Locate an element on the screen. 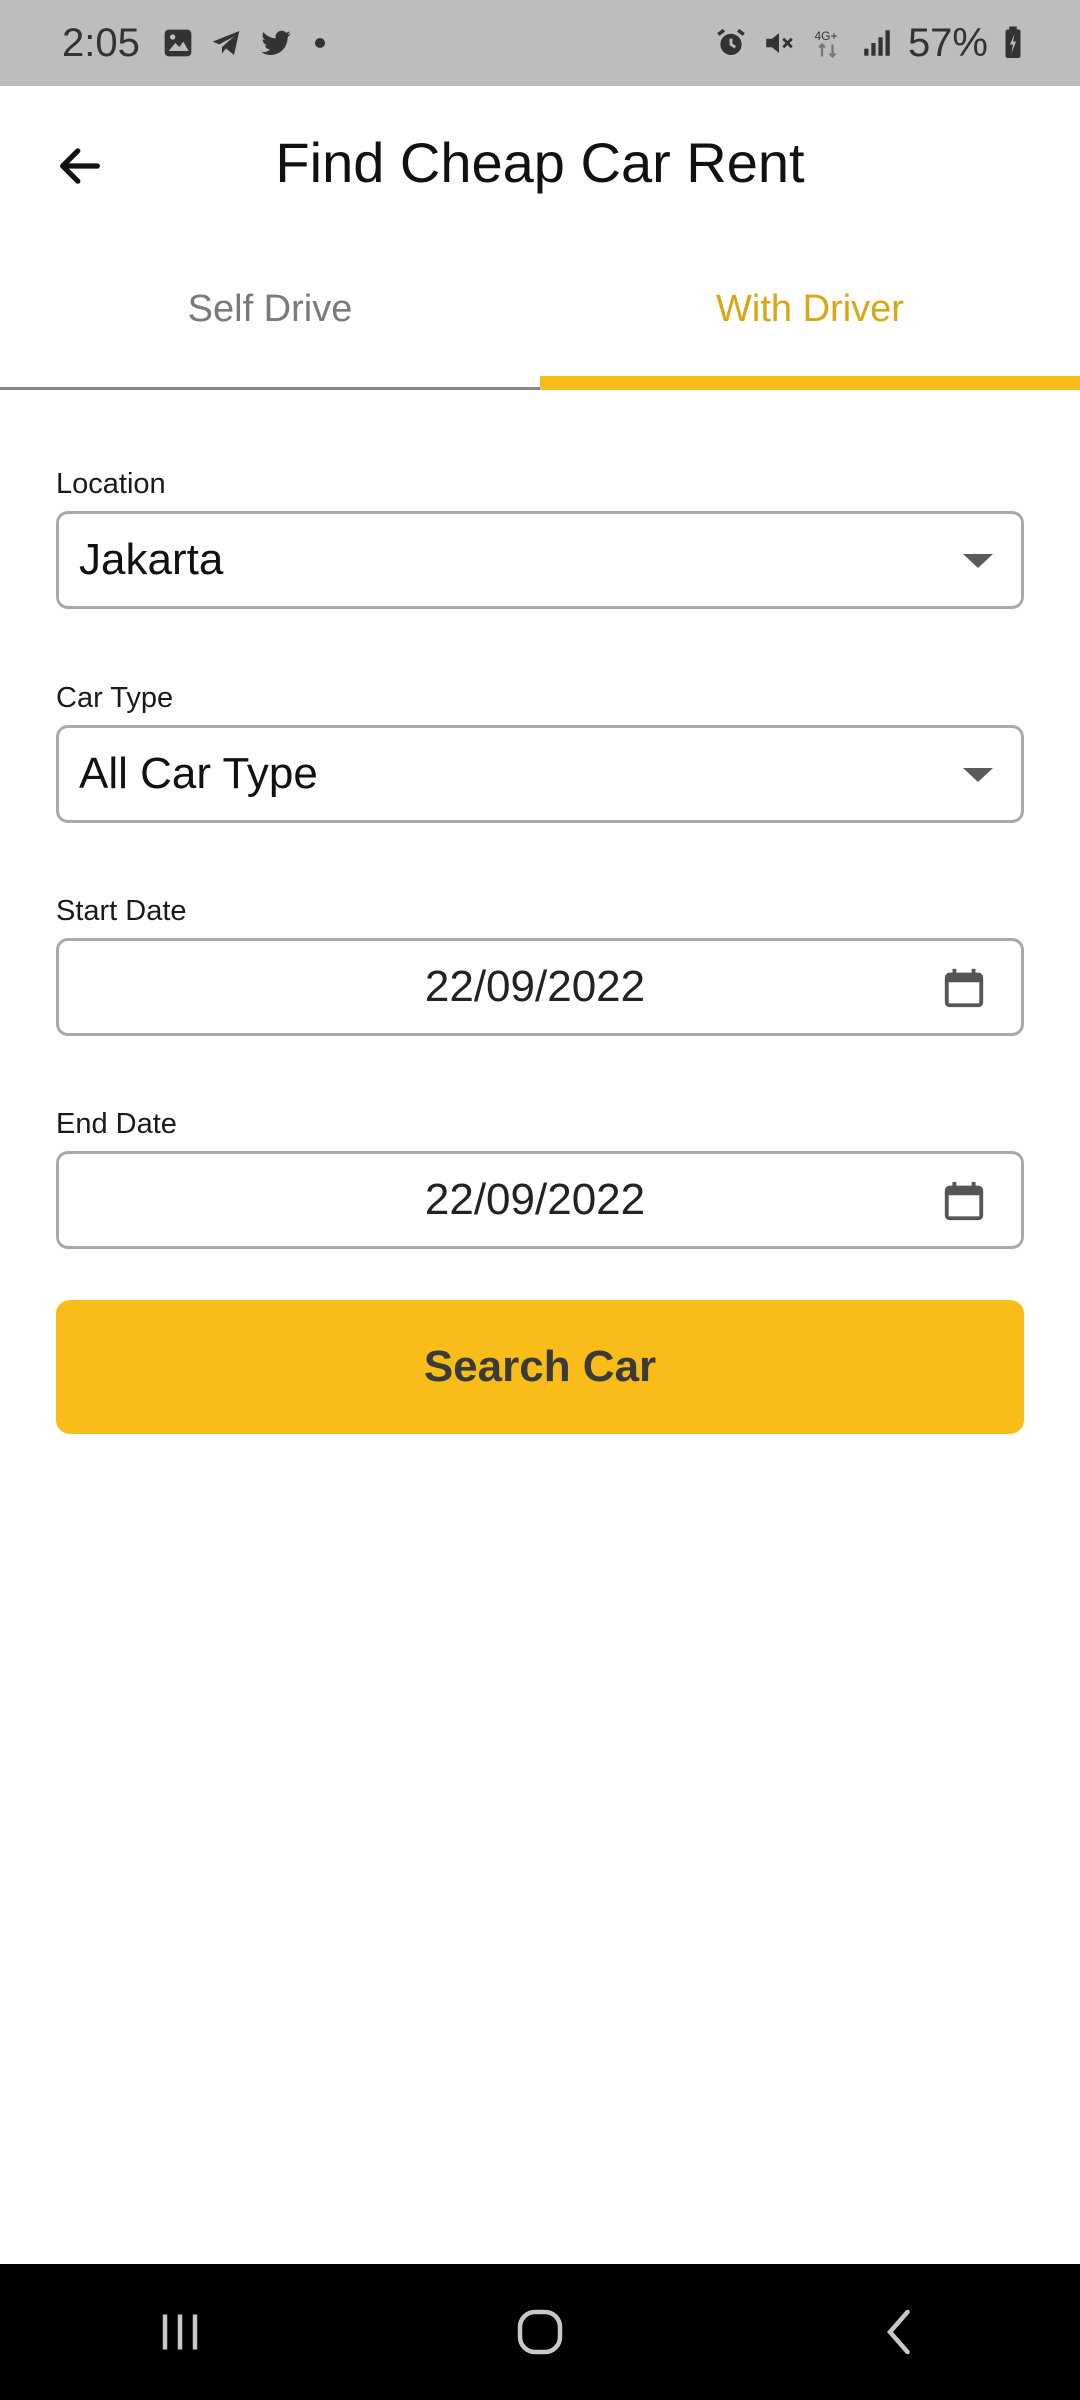 The width and height of the screenshot is (1080, 2400). recents-button is located at coordinates (180, 2332).